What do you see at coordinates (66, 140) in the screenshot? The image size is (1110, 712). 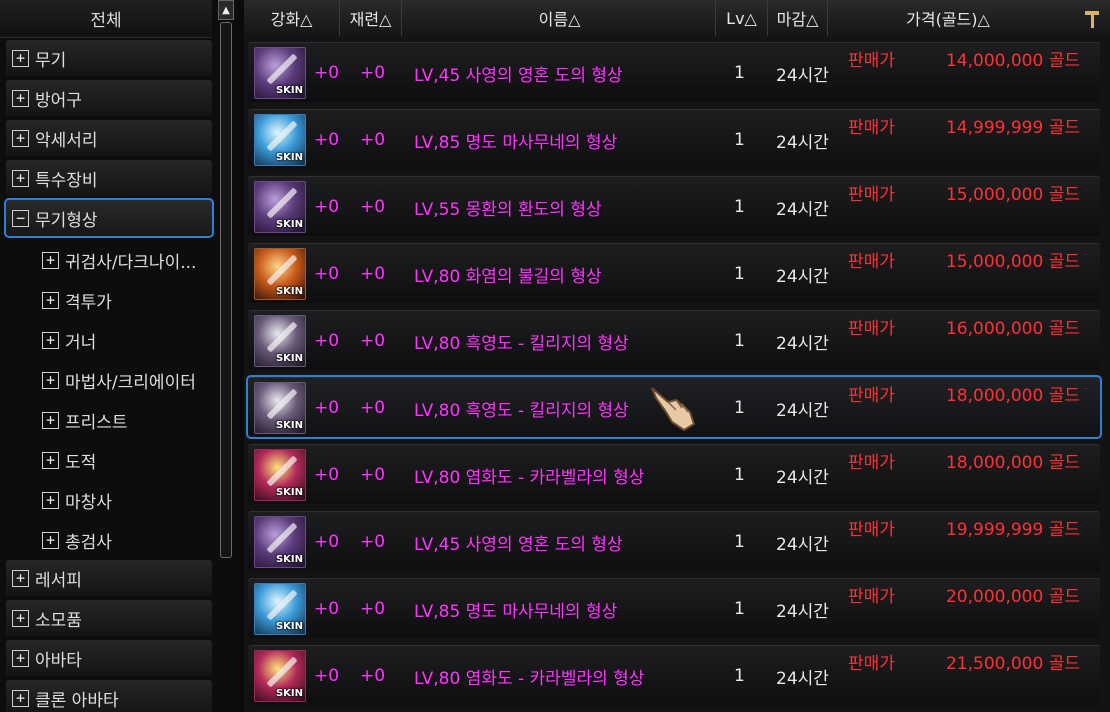 I see `sidebar-item-label: 악세서리` at bounding box center [66, 140].